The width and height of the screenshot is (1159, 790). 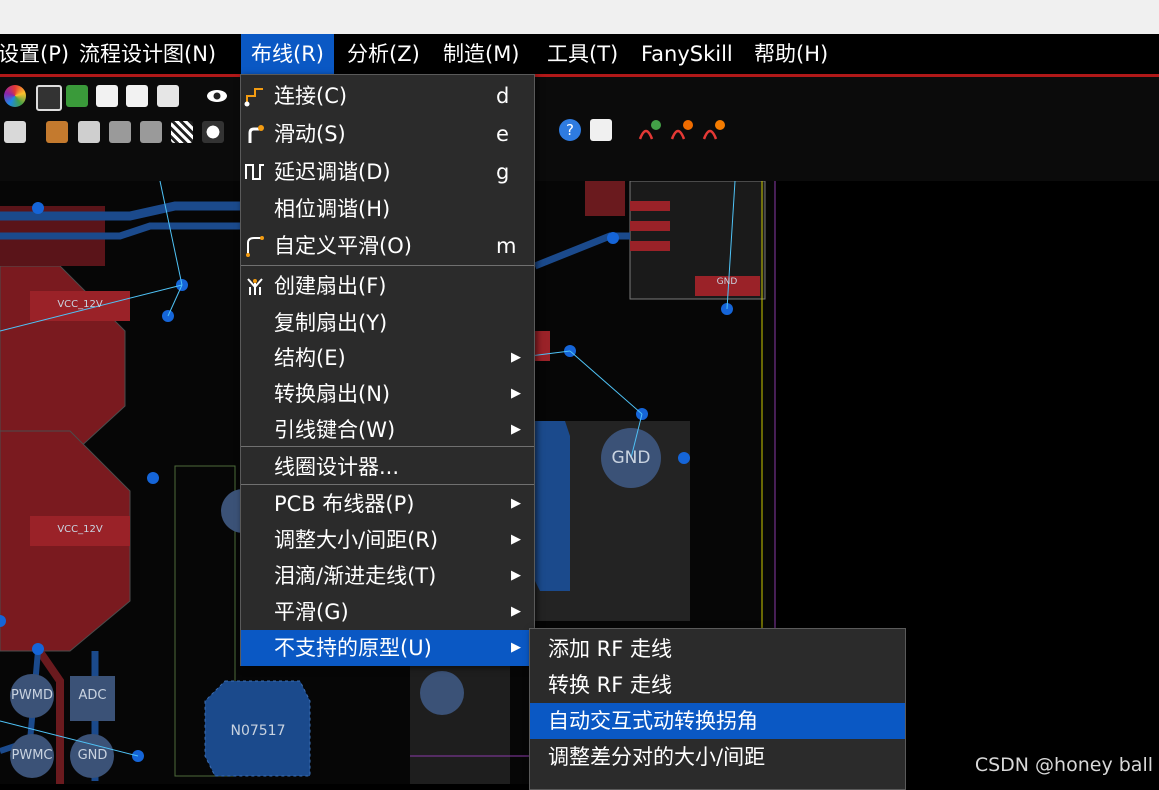 What do you see at coordinates (310, 358) in the screenshot?
I see `structure-label: 结构(E)` at bounding box center [310, 358].